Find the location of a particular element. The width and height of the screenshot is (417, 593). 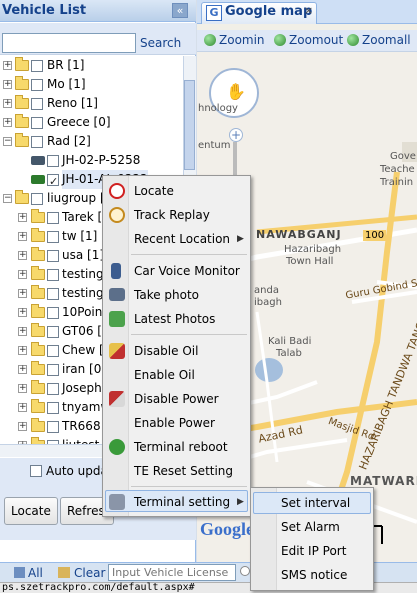

tree-group-row: + Greece [0] is located at coordinates (91, 122).